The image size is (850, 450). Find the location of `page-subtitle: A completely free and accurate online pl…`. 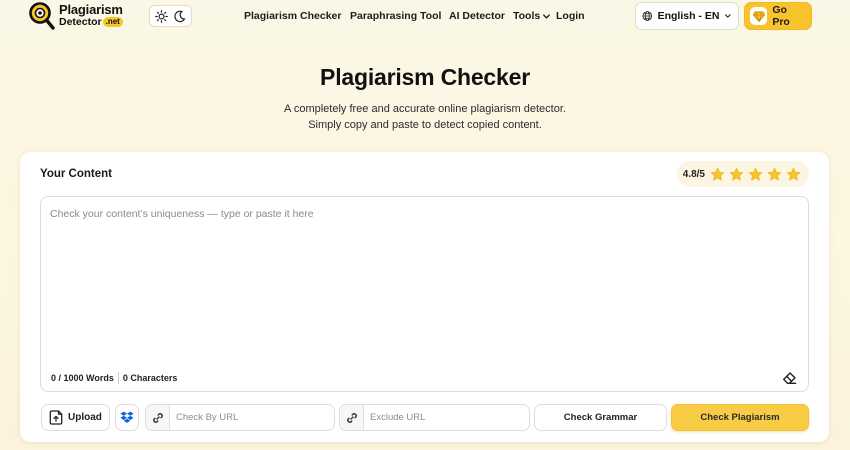

page-subtitle: A completely free and accurate online pl… is located at coordinates (425, 117).